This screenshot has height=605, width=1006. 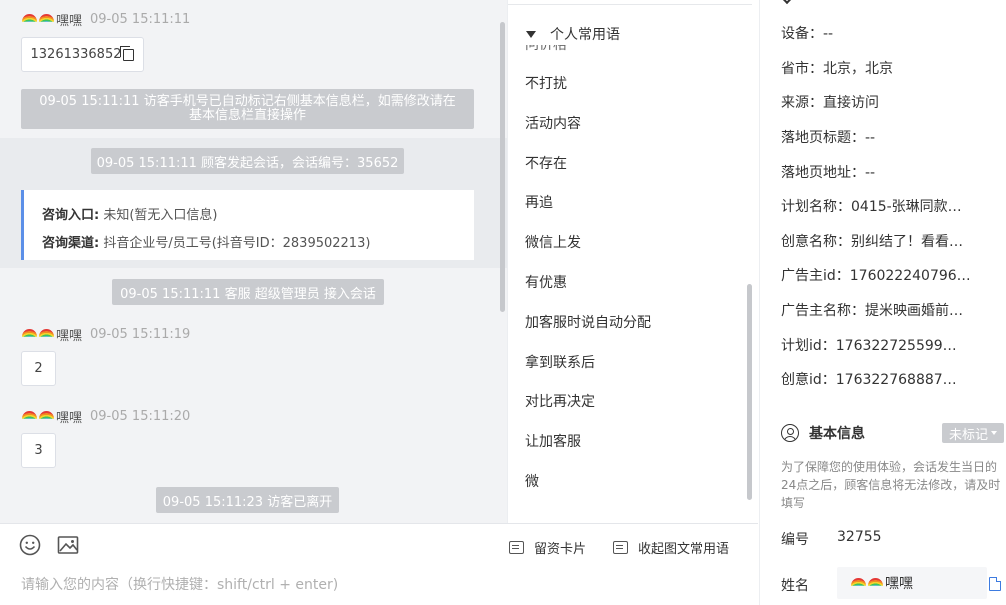 What do you see at coordinates (620, 547) in the screenshot?
I see `message-icon` at bounding box center [620, 547].